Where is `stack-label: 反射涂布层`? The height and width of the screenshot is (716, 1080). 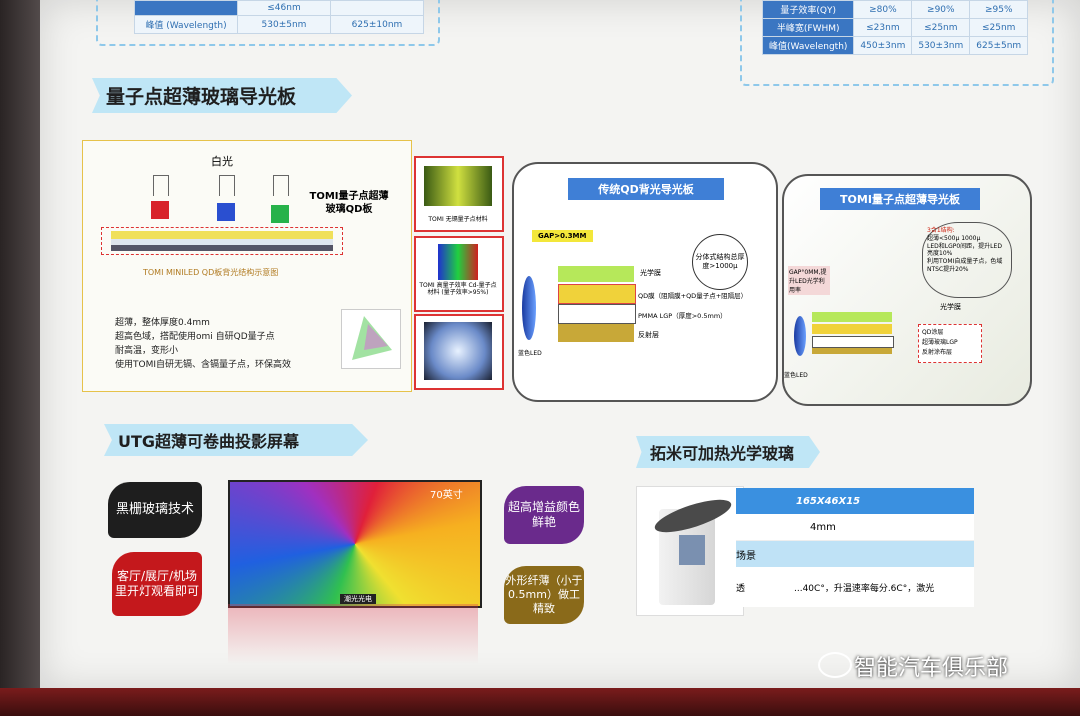 stack-label: 反射涂布层 is located at coordinates (937, 353).